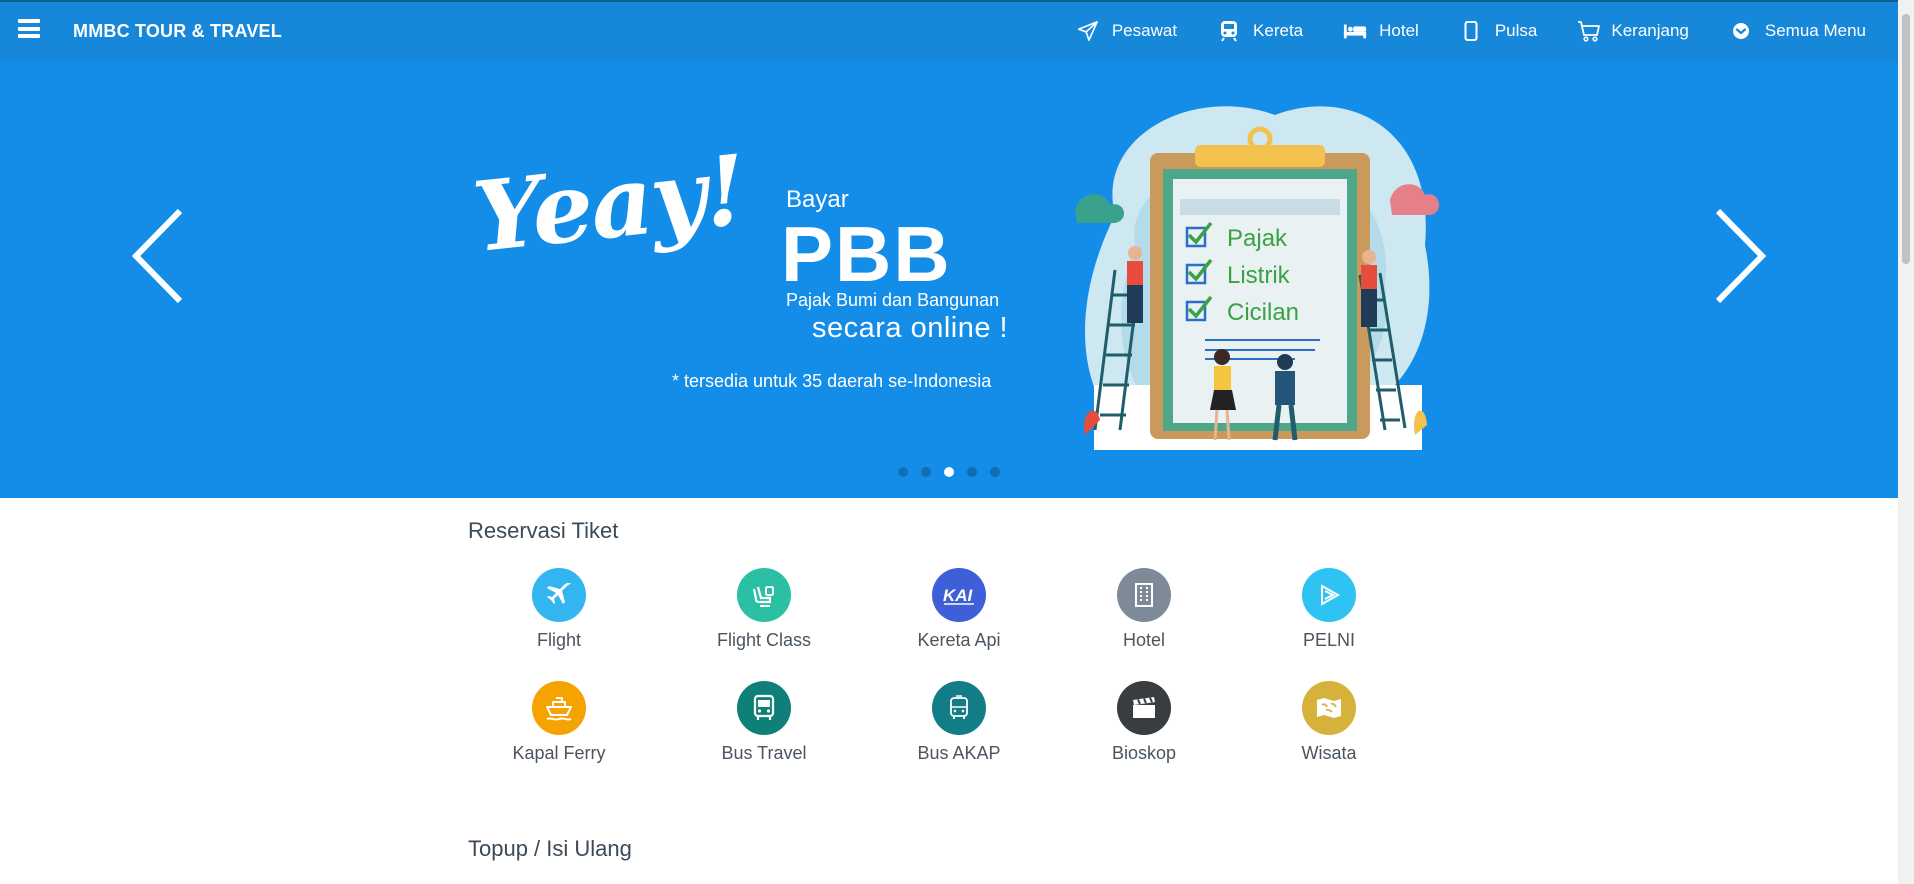 This screenshot has width=1914, height=884. I want to click on section-title-topup: Topup / Isi Ulang, so click(550, 848).